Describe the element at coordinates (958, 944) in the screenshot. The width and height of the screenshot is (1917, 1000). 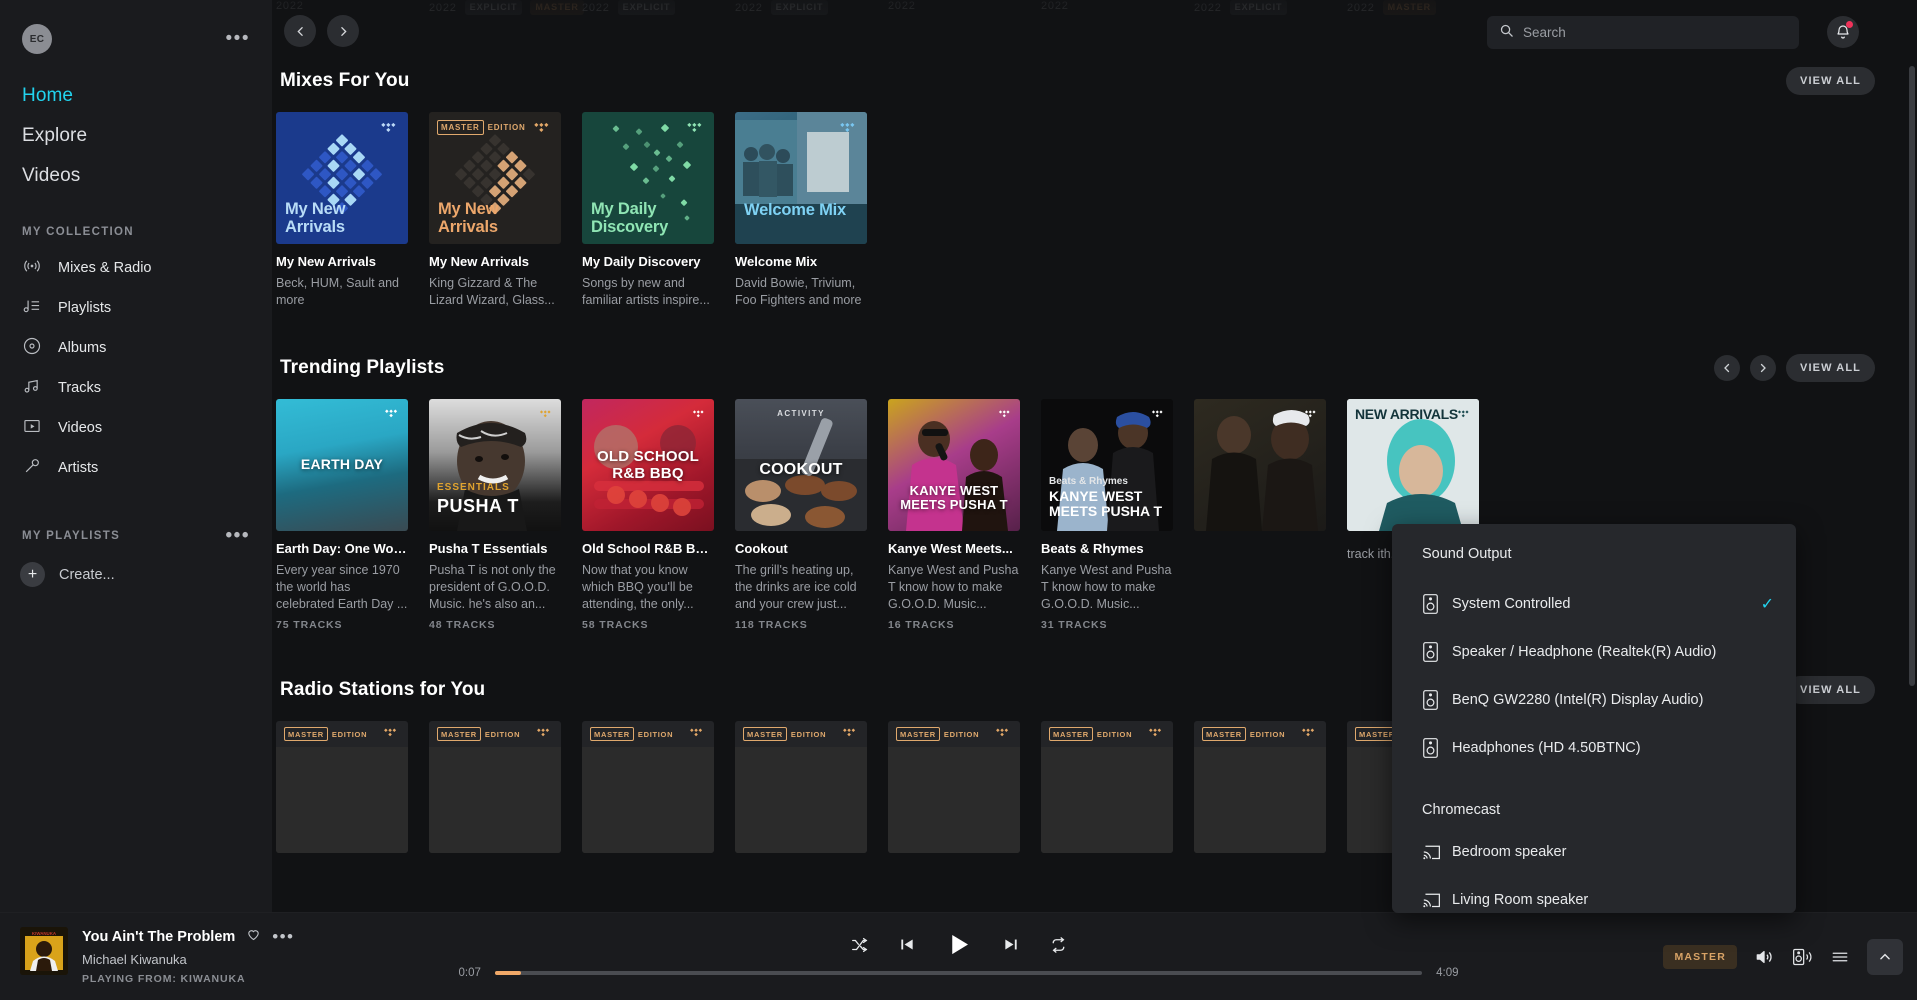
I see `play-button` at that location.